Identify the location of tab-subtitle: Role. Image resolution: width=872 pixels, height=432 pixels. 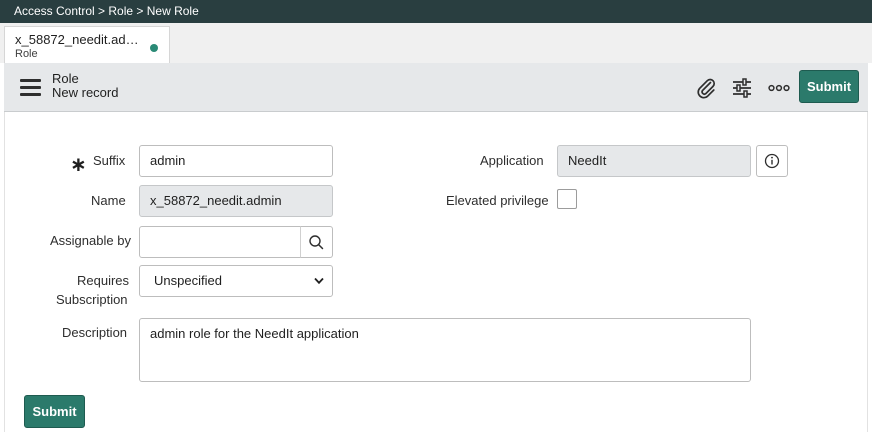
(26, 54).